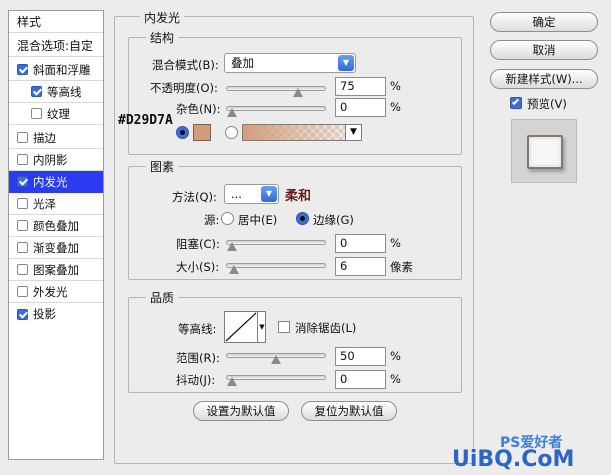 The width and height of the screenshot is (611, 475). Describe the element at coordinates (162, 297) in the screenshot. I see `quality-title: 品质` at that location.